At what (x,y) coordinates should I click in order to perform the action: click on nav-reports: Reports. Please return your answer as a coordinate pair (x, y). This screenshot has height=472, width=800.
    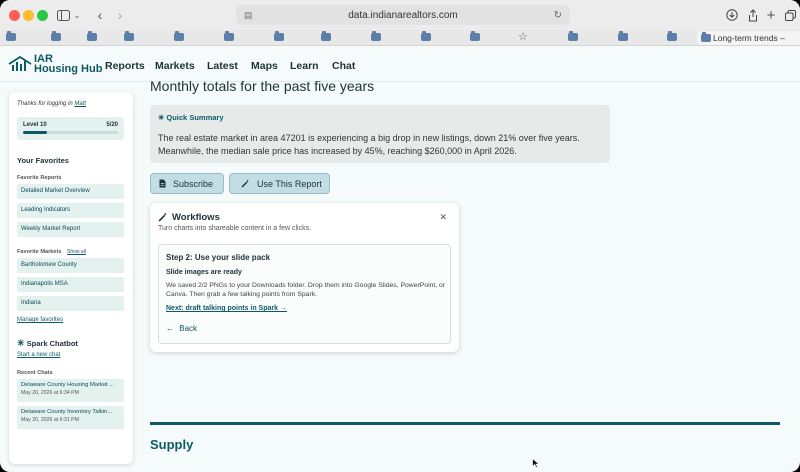
    Looking at the image, I should click on (125, 66).